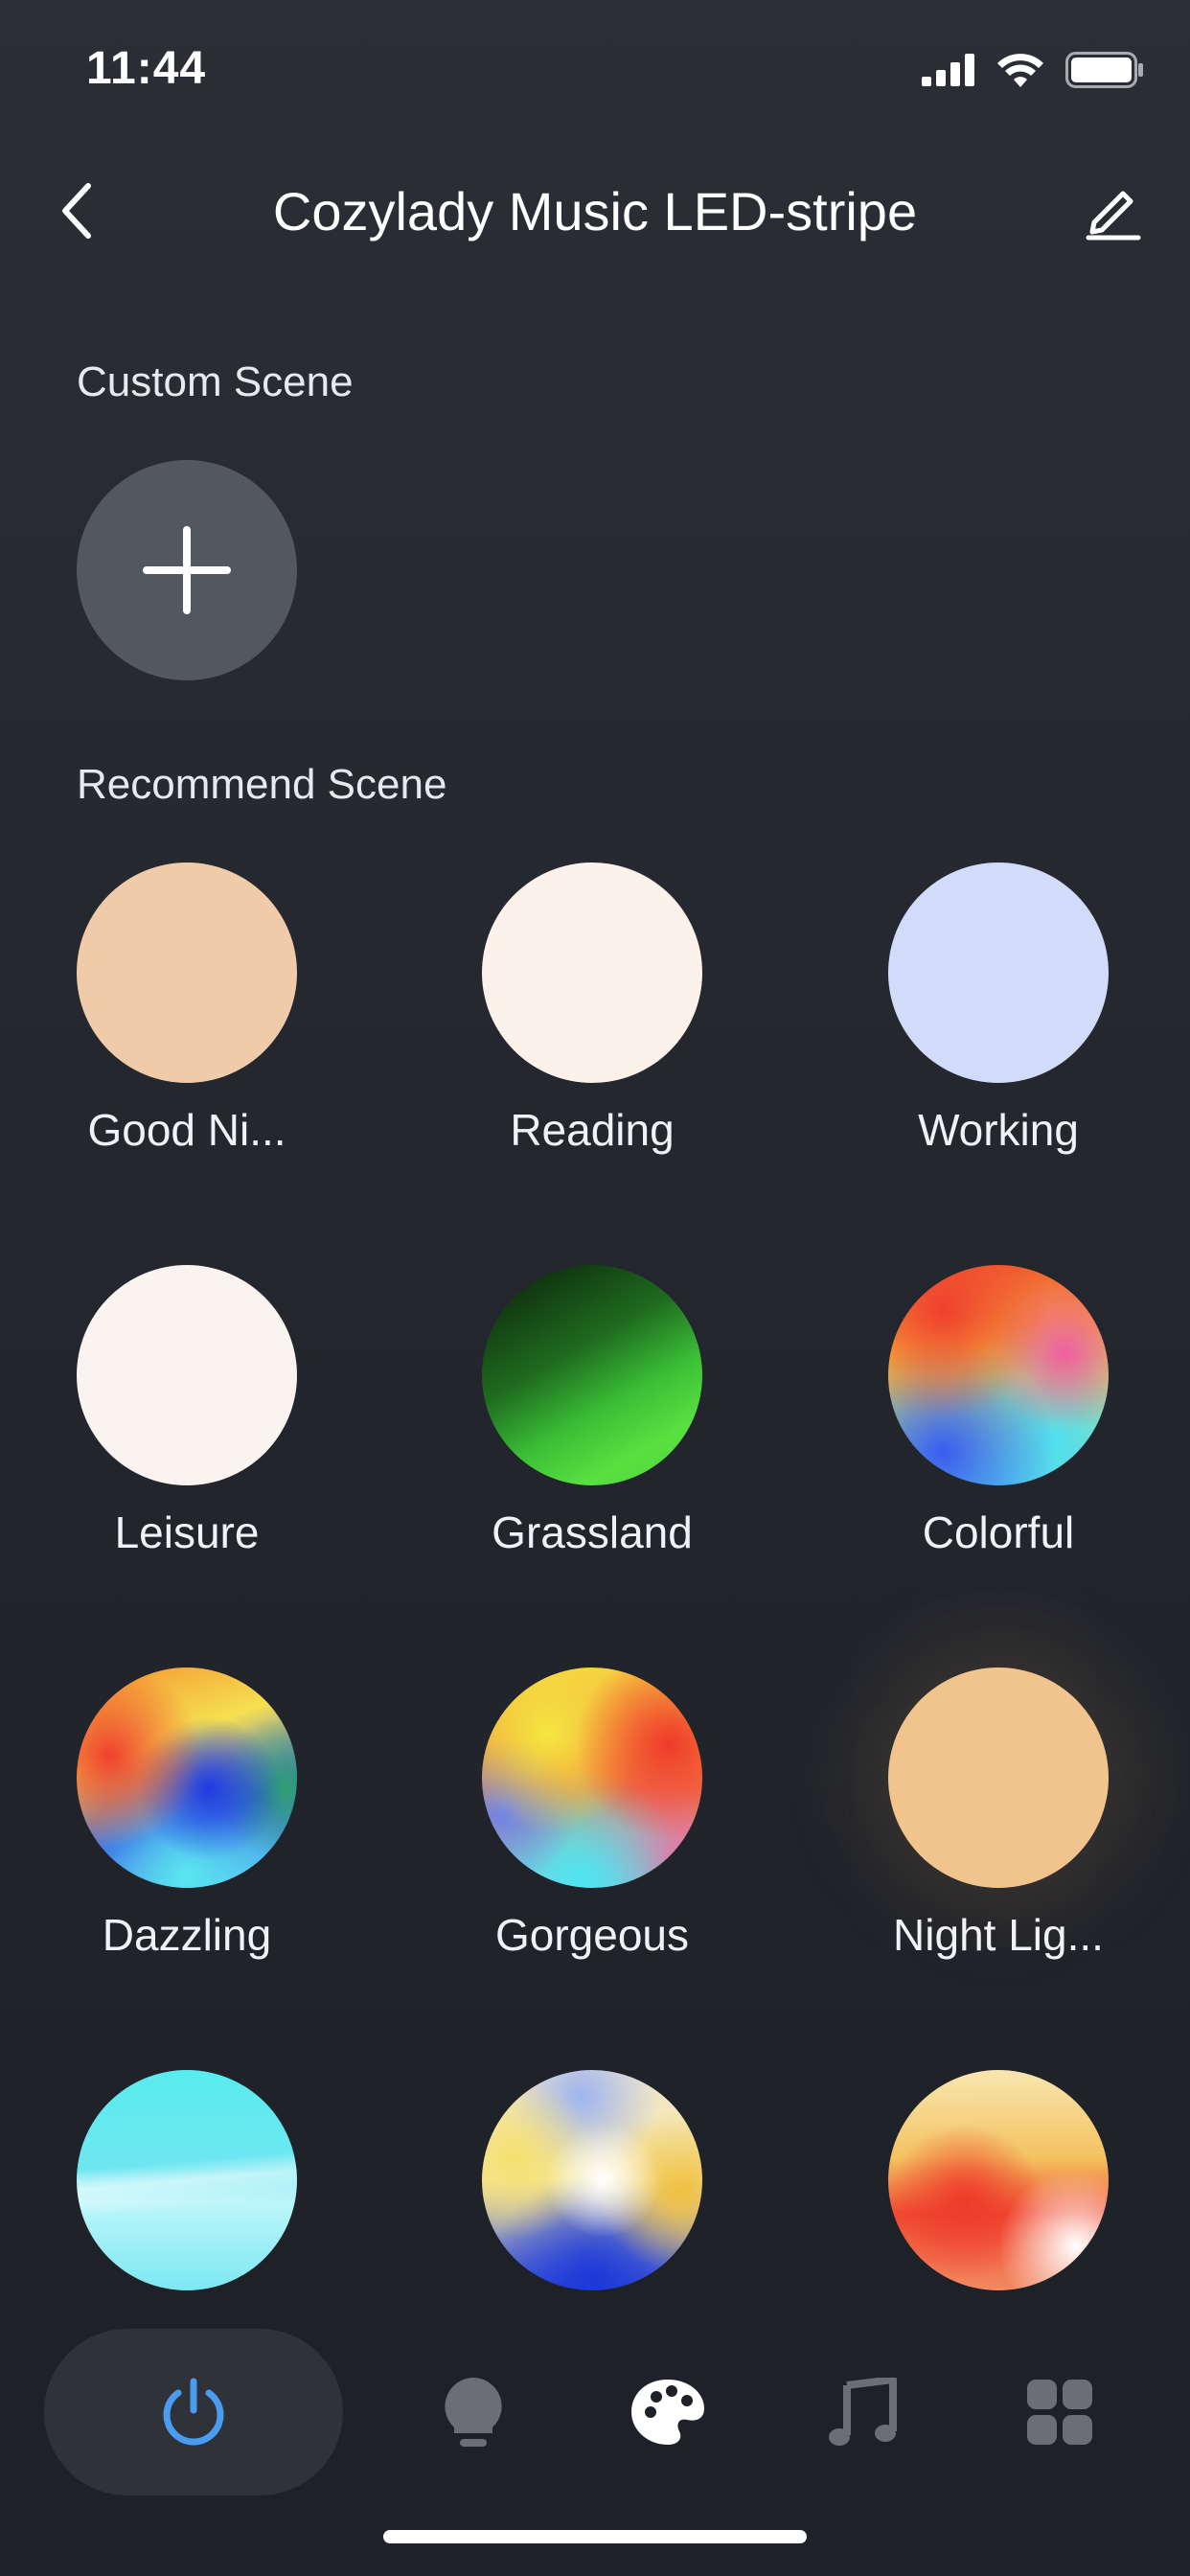 This screenshot has width=1190, height=2576. I want to click on palette-icon, so click(668, 2412).